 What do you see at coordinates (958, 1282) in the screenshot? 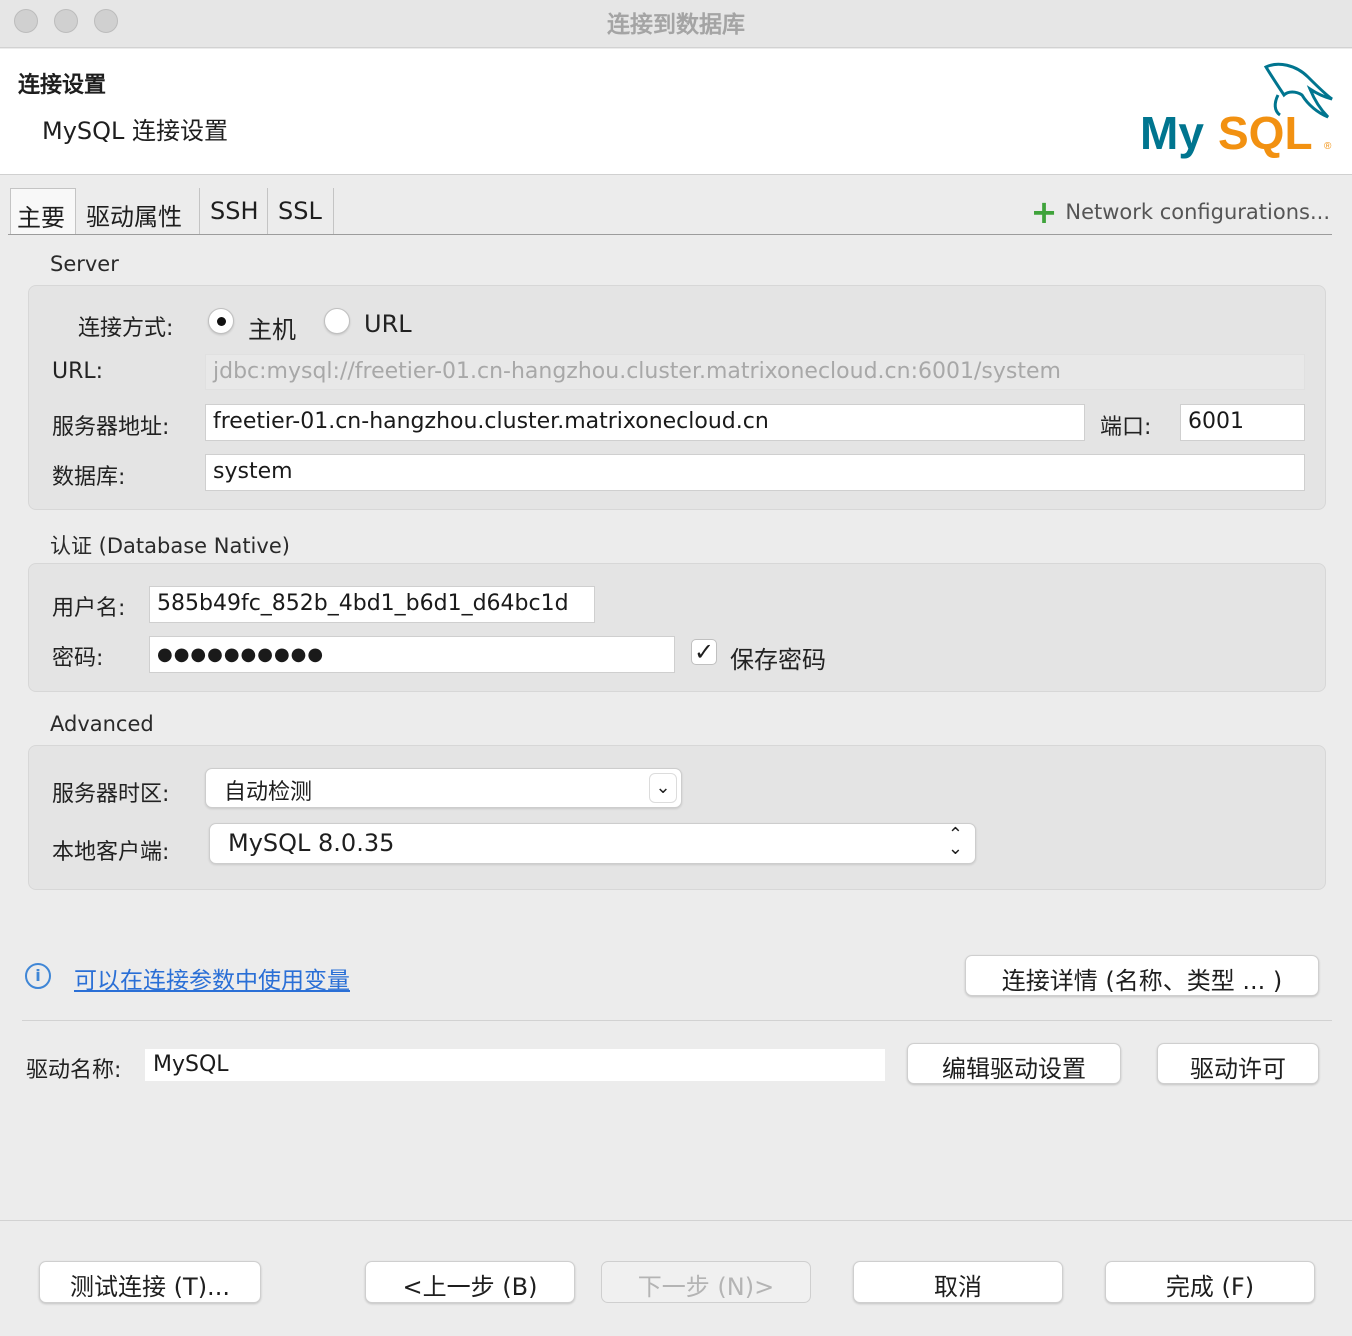
I see `cancel-button: 取消` at bounding box center [958, 1282].